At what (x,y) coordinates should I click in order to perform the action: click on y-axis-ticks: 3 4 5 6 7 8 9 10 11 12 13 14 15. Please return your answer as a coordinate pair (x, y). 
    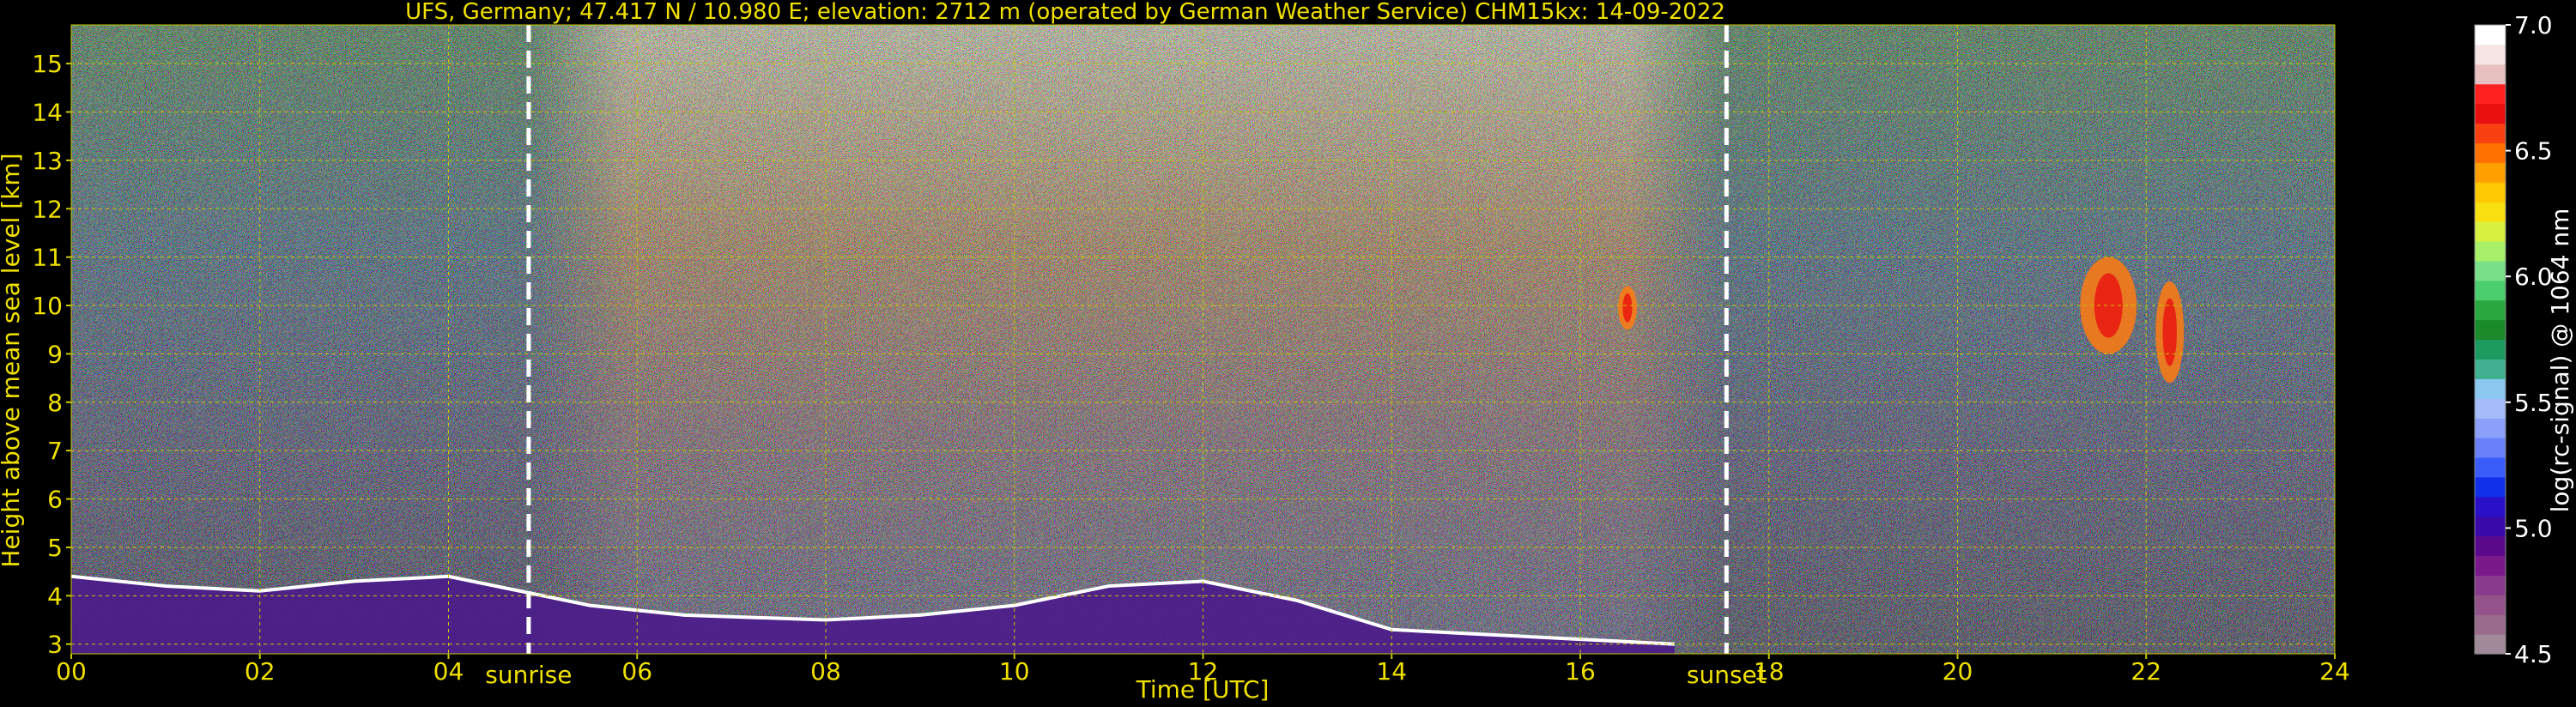
    Looking at the image, I should click on (51, 355).